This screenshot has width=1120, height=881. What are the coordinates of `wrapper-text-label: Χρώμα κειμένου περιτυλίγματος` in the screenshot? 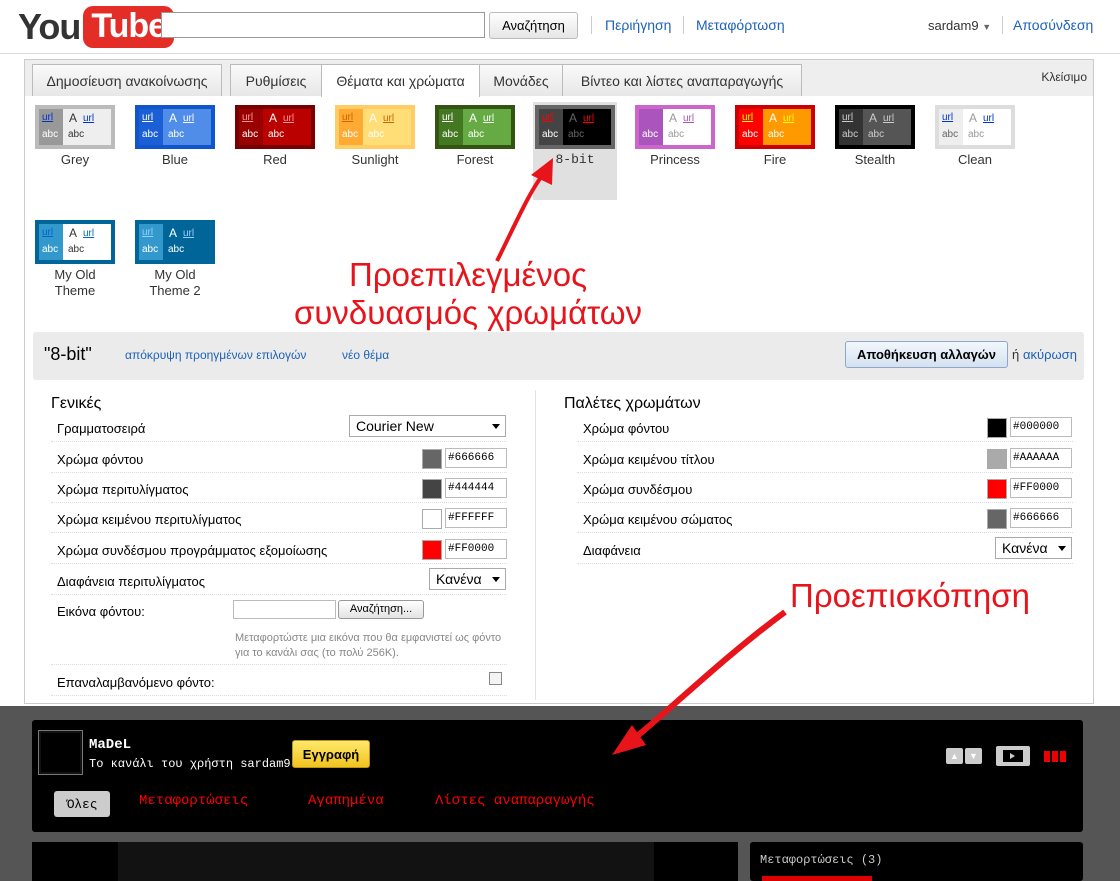 It's located at (149, 519).